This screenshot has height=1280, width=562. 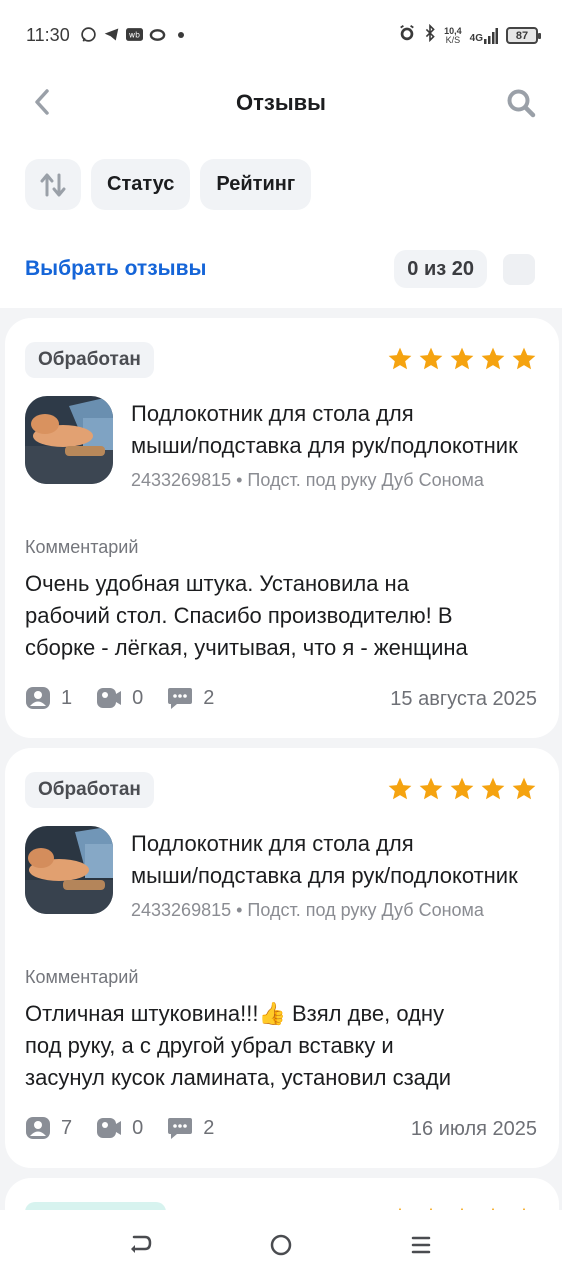 What do you see at coordinates (281, 35) in the screenshot?
I see `status-bar: 11:30 wb 10,4 K/S 4G 87` at bounding box center [281, 35].